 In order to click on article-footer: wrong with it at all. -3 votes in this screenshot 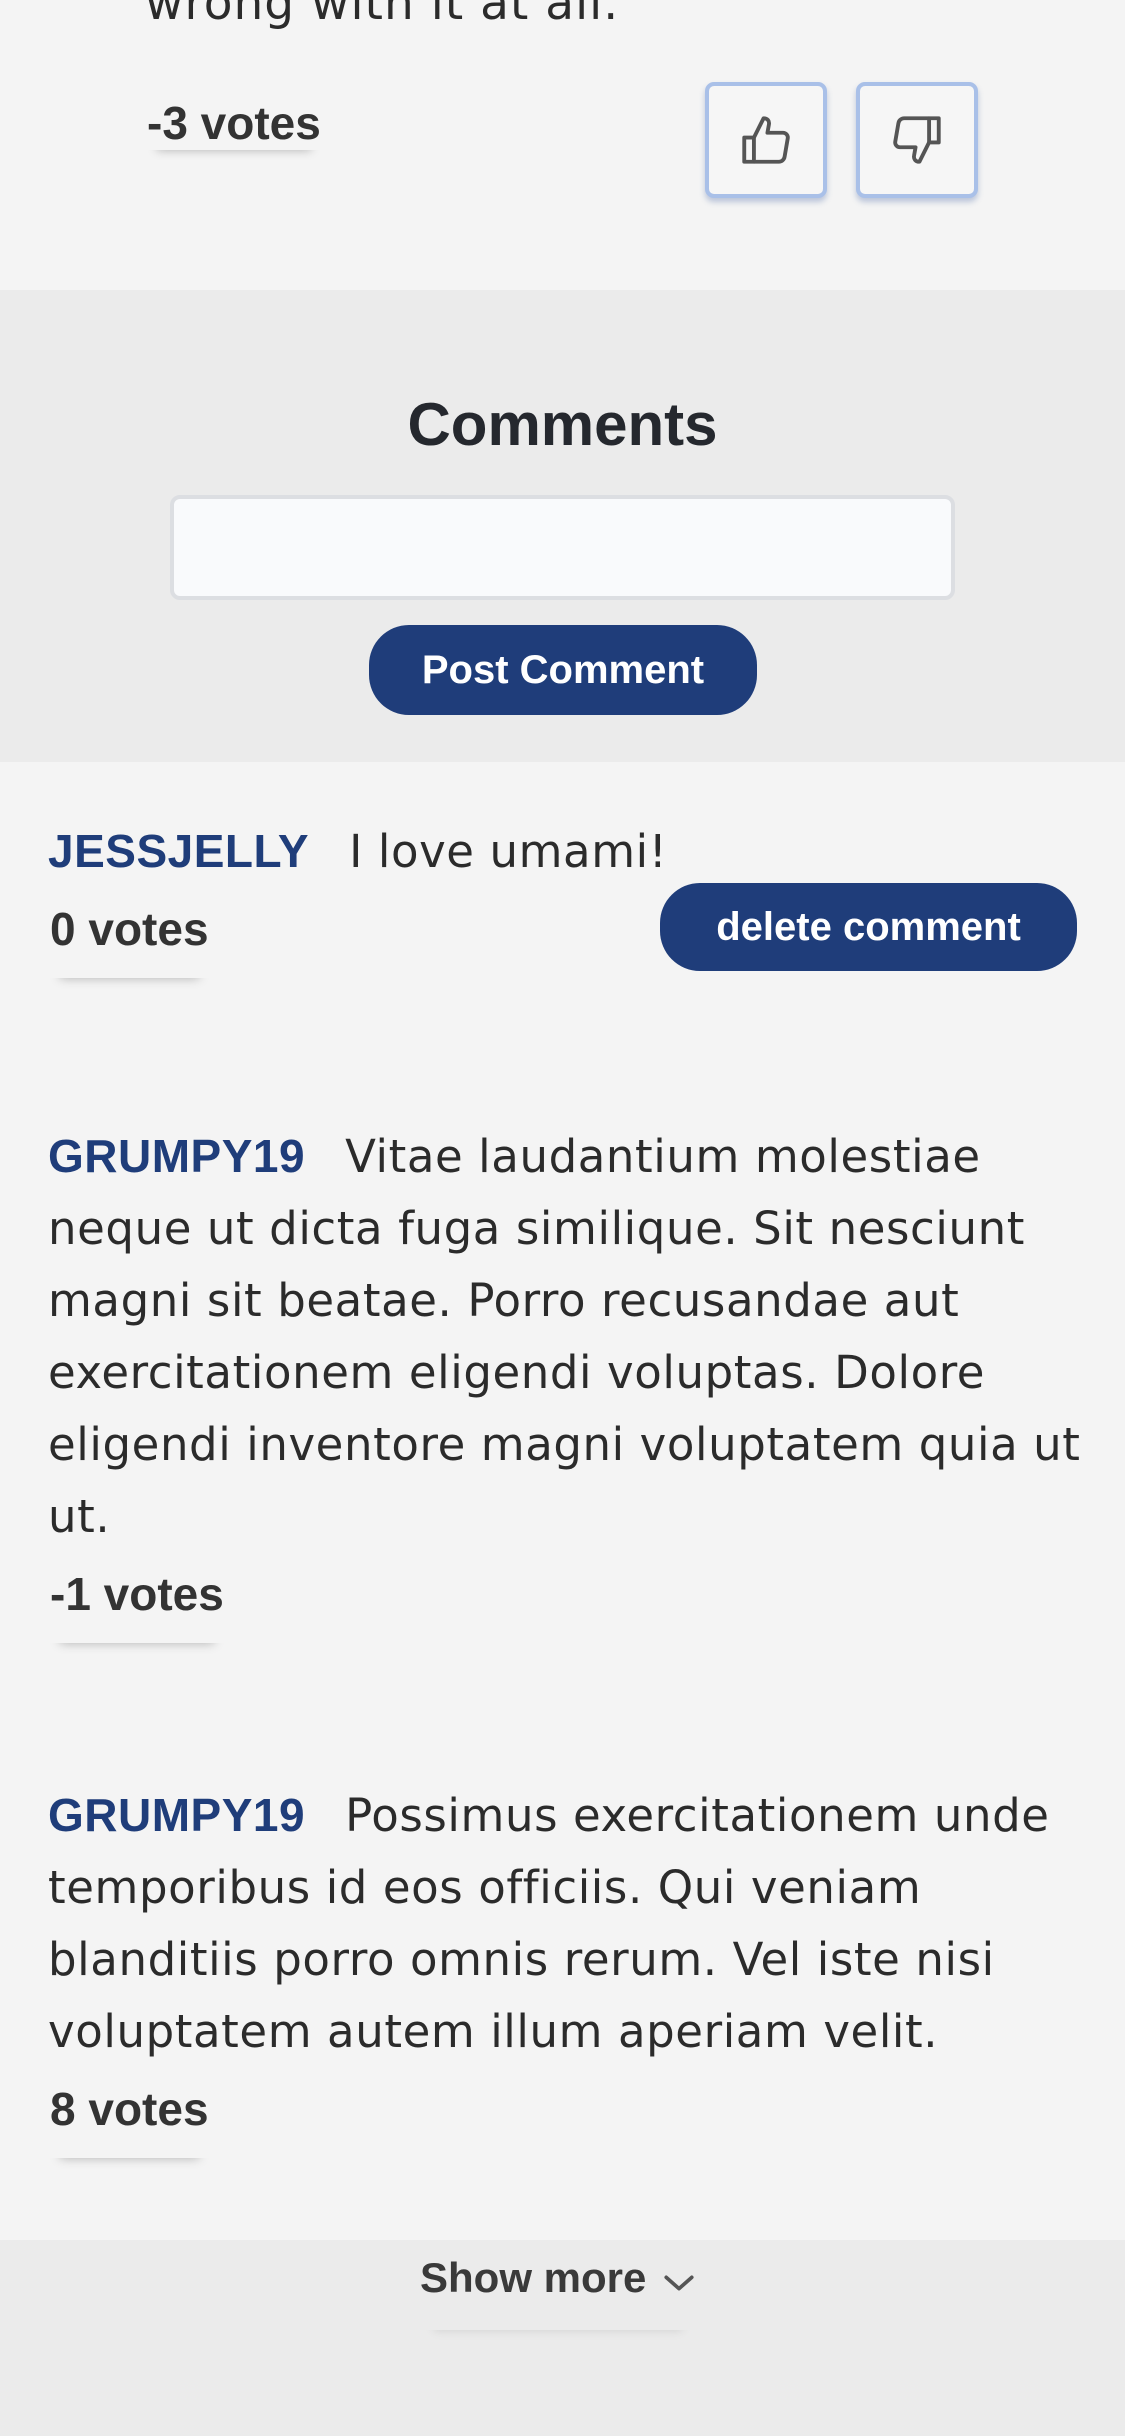, I will do `click(562, 145)`.